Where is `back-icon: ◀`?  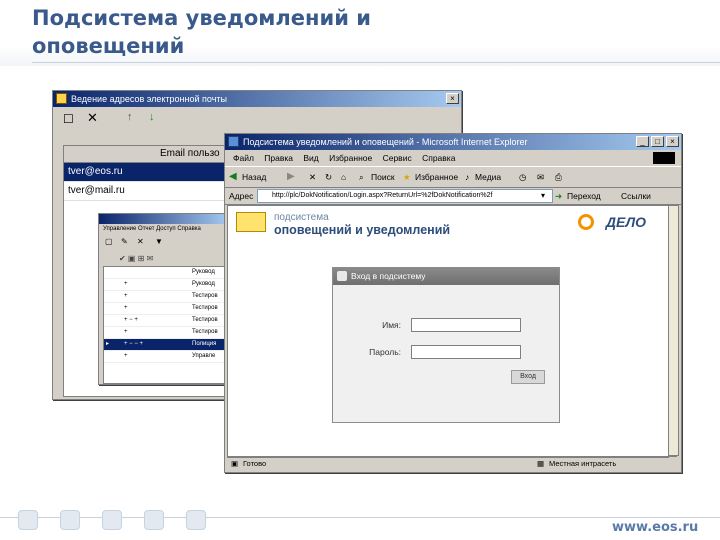 back-icon: ◀ is located at coordinates (233, 177).